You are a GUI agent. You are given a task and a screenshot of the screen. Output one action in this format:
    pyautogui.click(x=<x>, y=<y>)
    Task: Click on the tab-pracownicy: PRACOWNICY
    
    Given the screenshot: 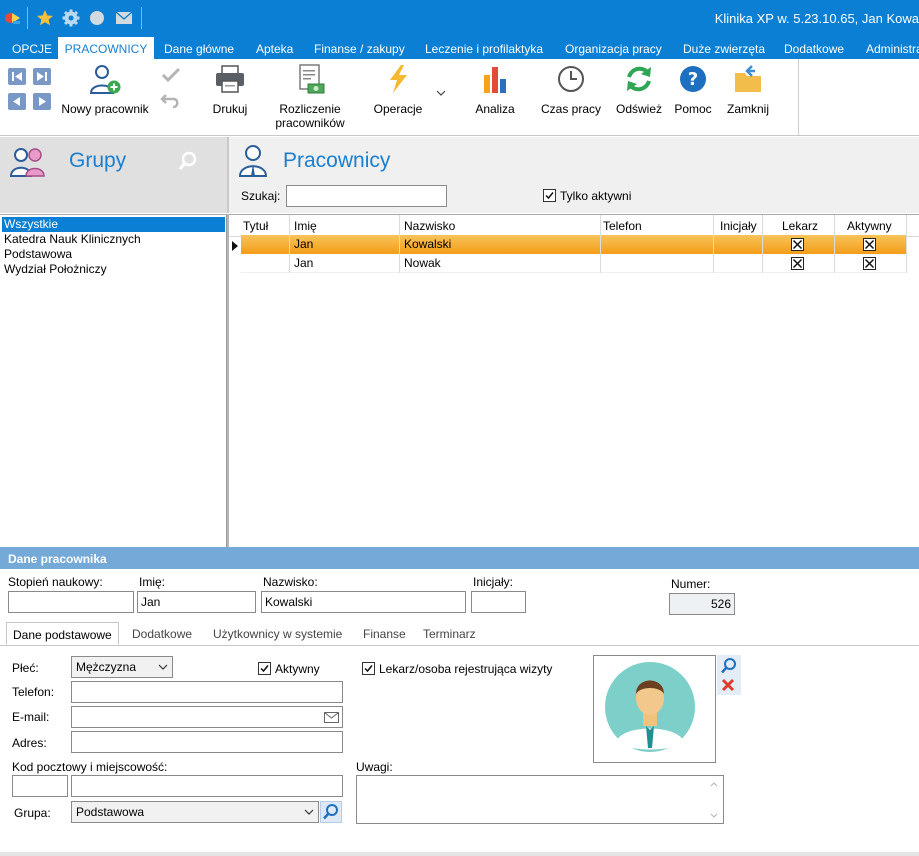 What is the action you would take?
    pyautogui.click(x=106, y=48)
    